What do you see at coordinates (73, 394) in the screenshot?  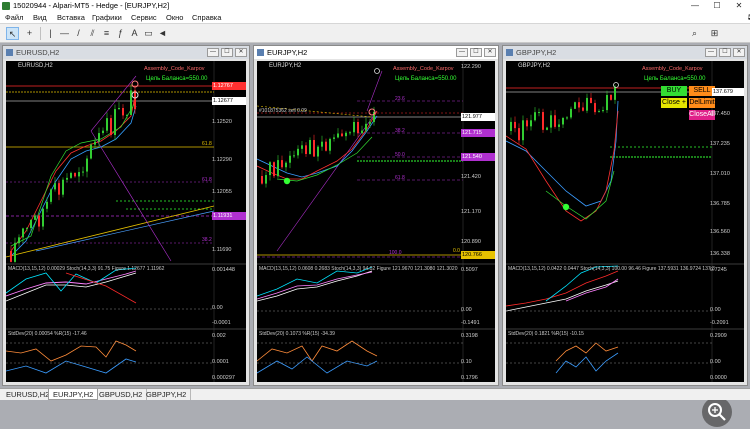 I see `tab-eurjpy: EURJPY,H2` at bounding box center [73, 394].